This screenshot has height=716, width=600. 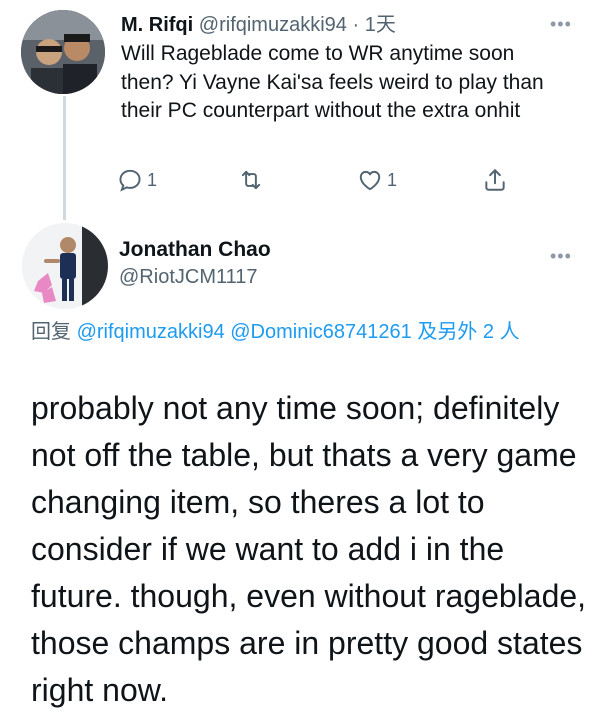 What do you see at coordinates (157, 25) in the screenshot?
I see `tweet1-author-name: M. Rifqi` at bounding box center [157, 25].